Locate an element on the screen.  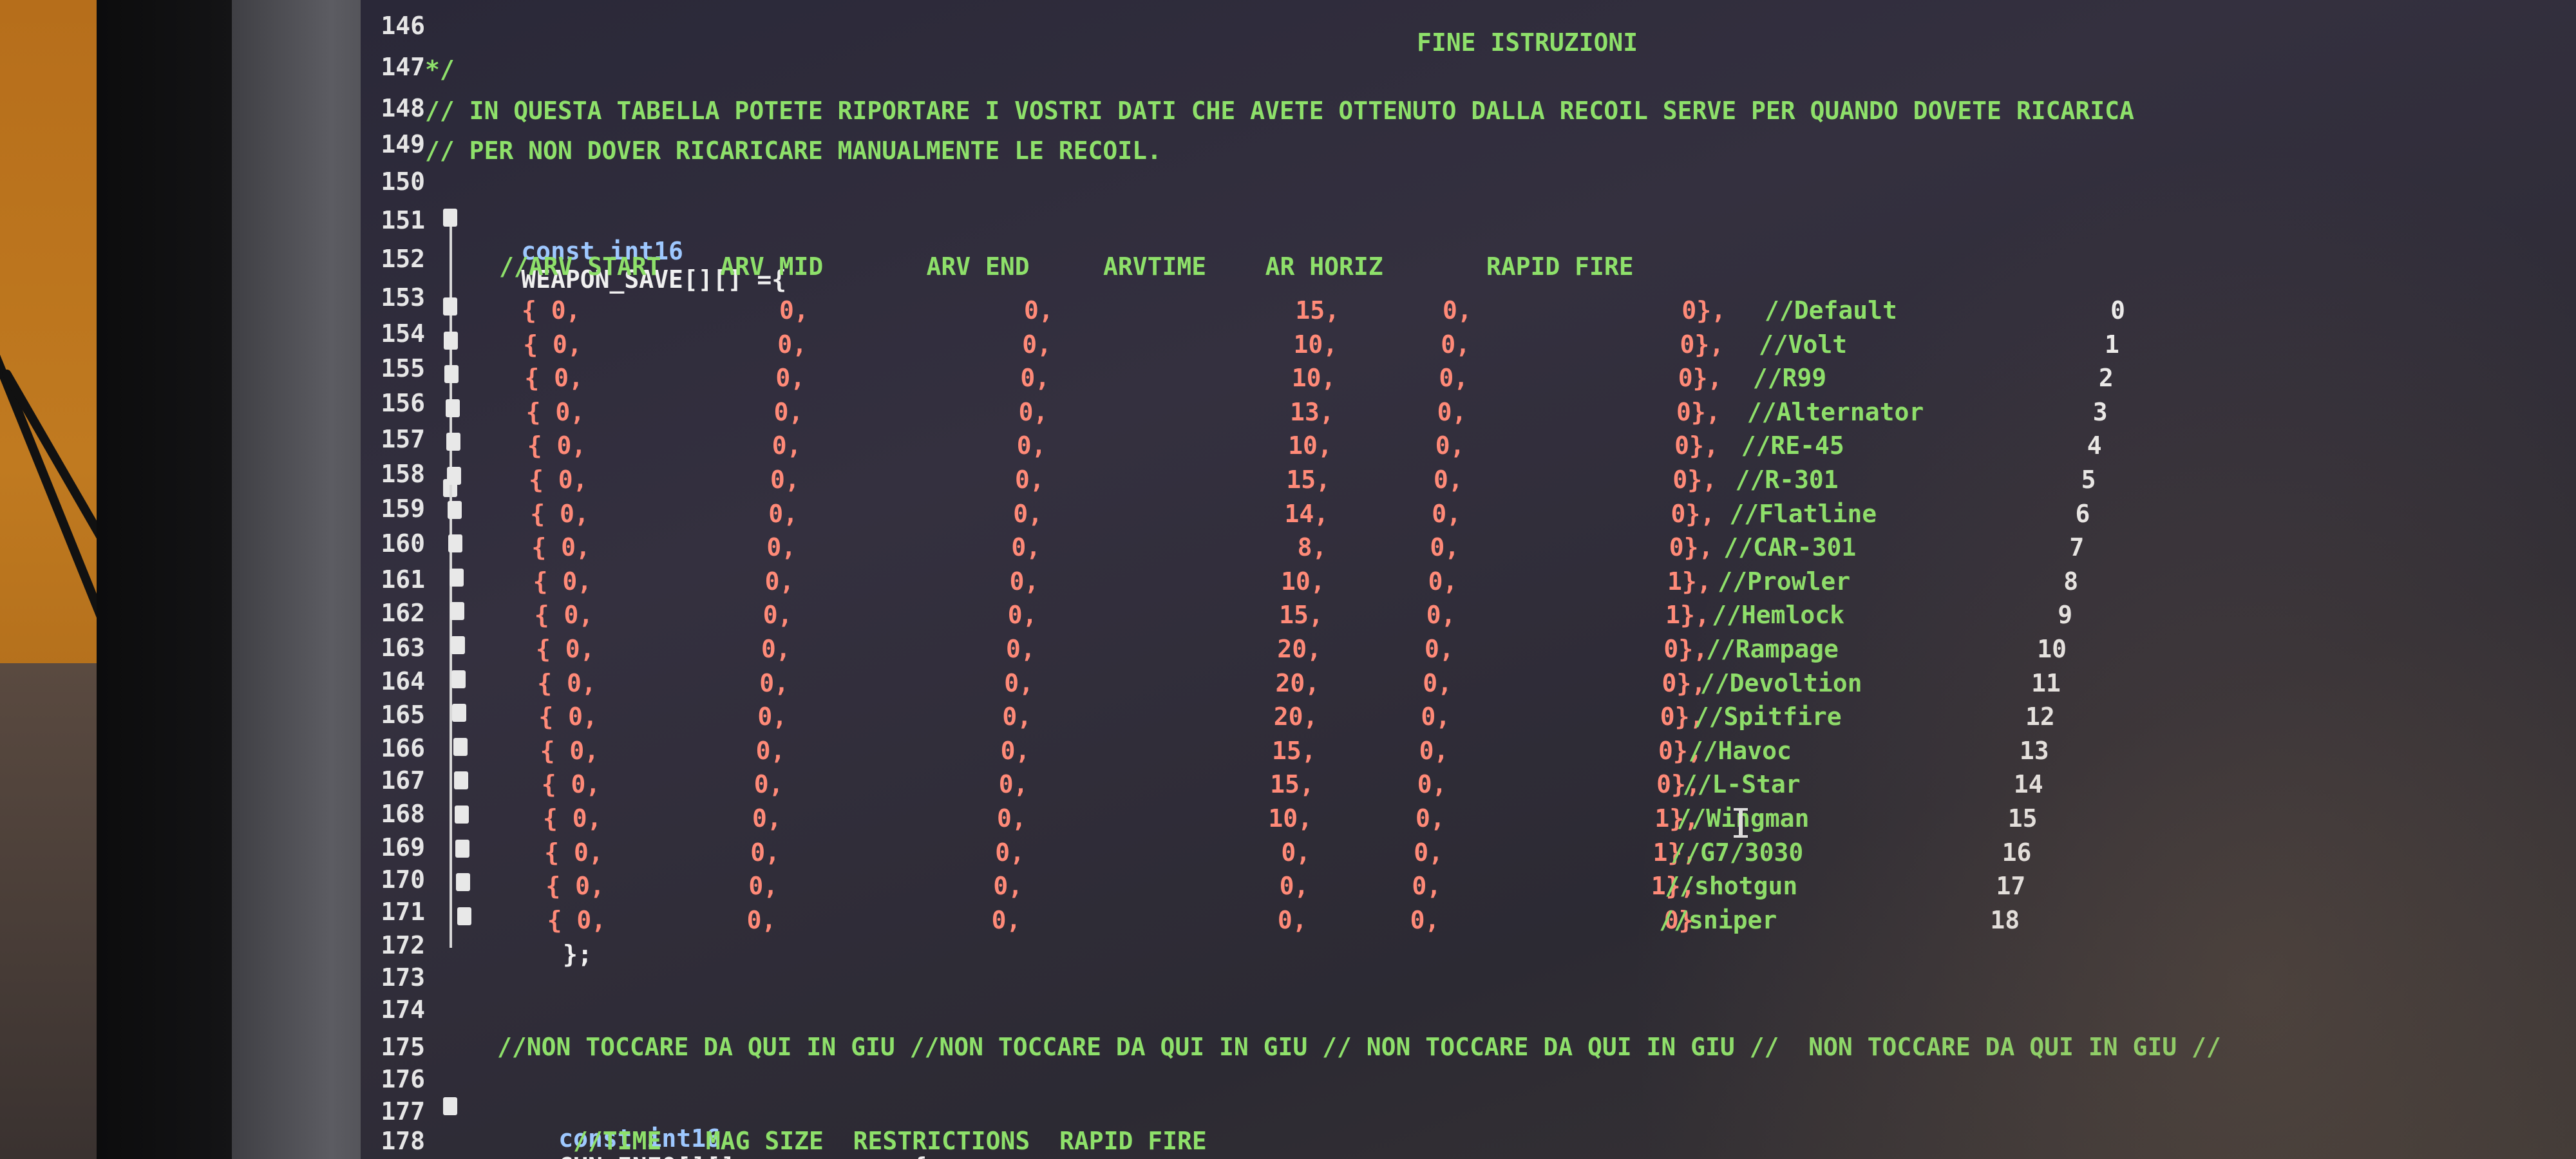
weapon-row-comment: //Default is located at coordinates (1831, 310).